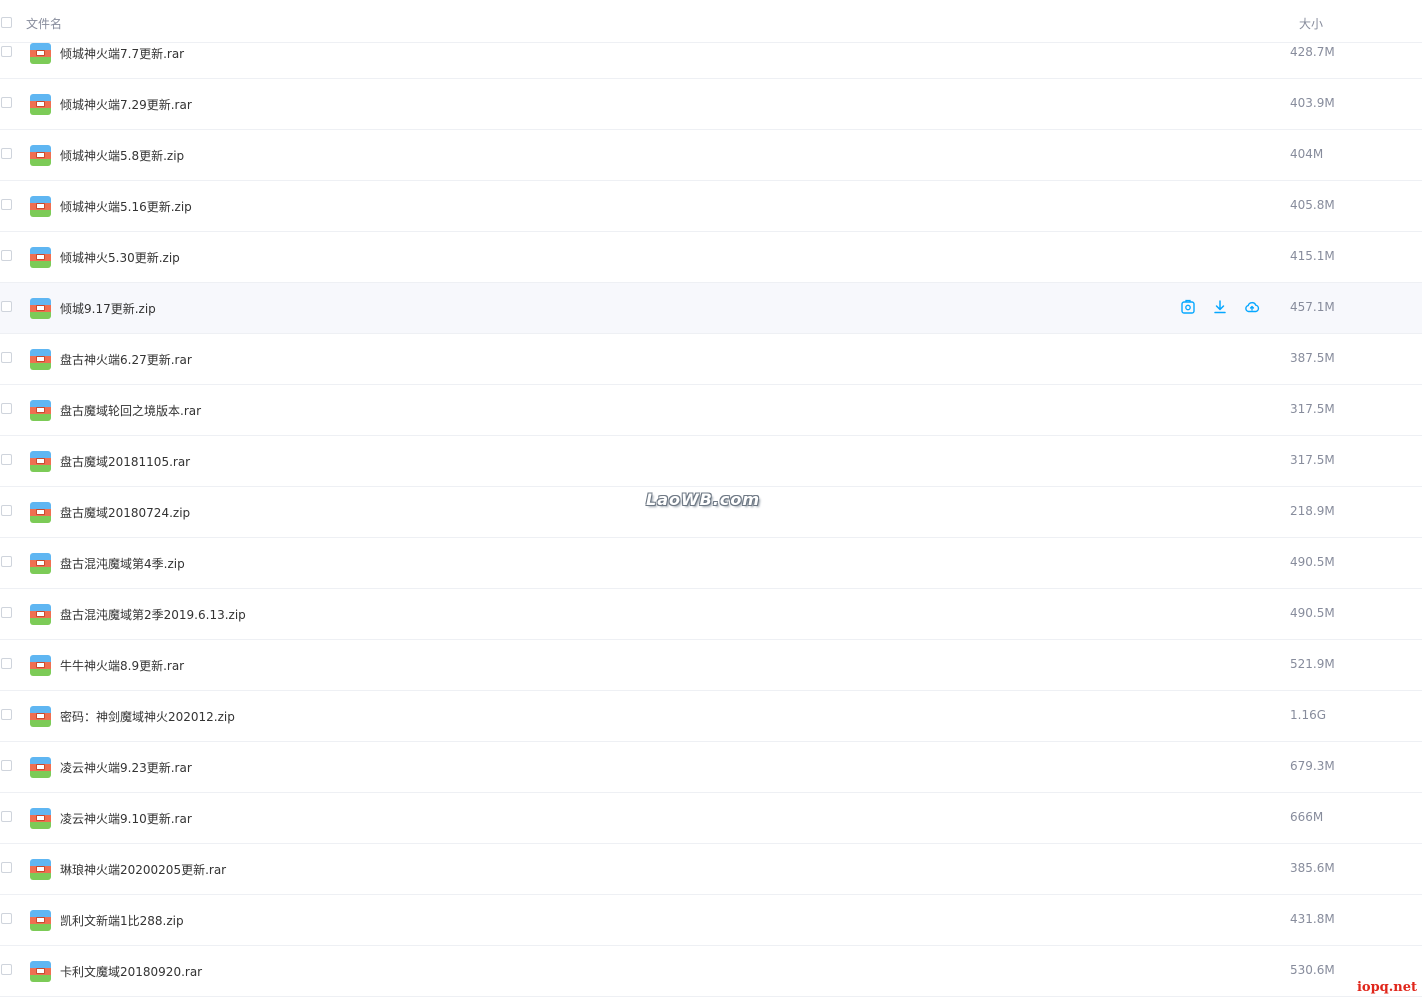  I want to click on file-size: 385.6M, so click(1312, 868).